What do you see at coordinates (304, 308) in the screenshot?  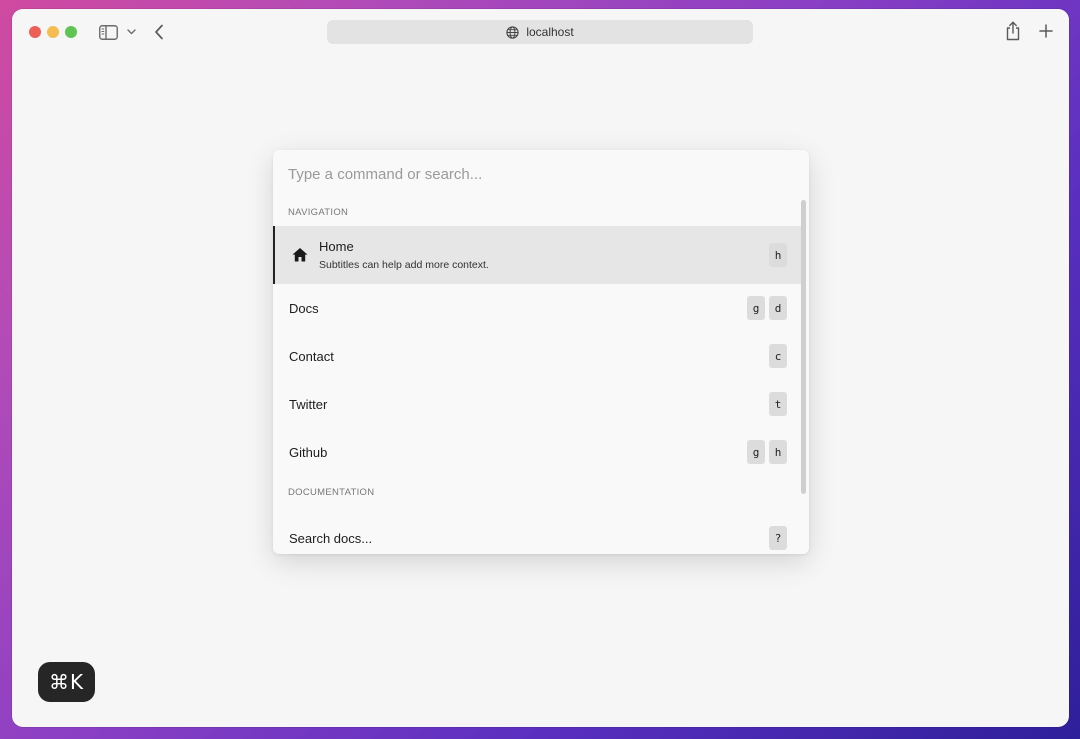 I see `command-item-title: Docs` at bounding box center [304, 308].